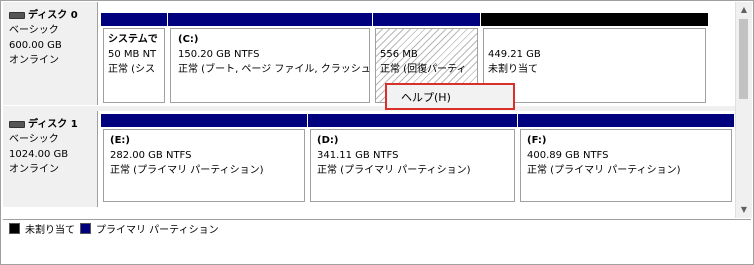  I want to click on partition-title: システムで, so click(133, 39).